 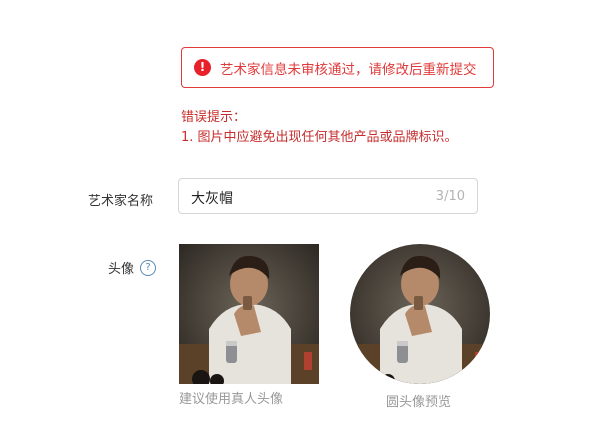 I want to click on avatar-label-row: 头像 ?, so click(x=132, y=267).